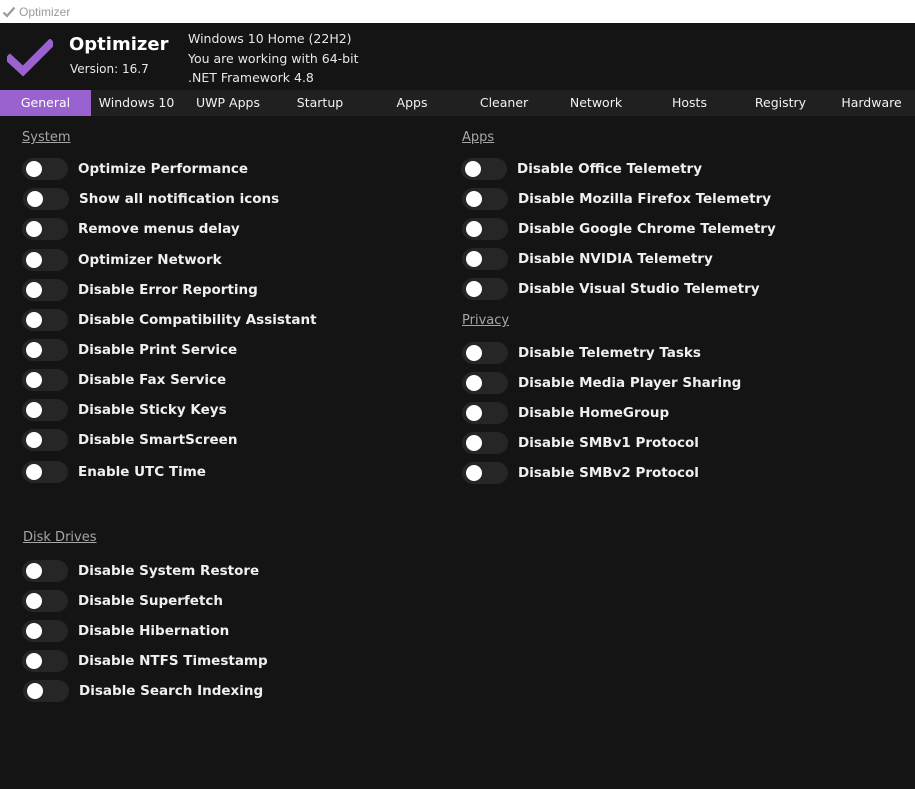 The width and height of the screenshot is (915, 789). I want to click on tab-network: Network, so click(596, 103).